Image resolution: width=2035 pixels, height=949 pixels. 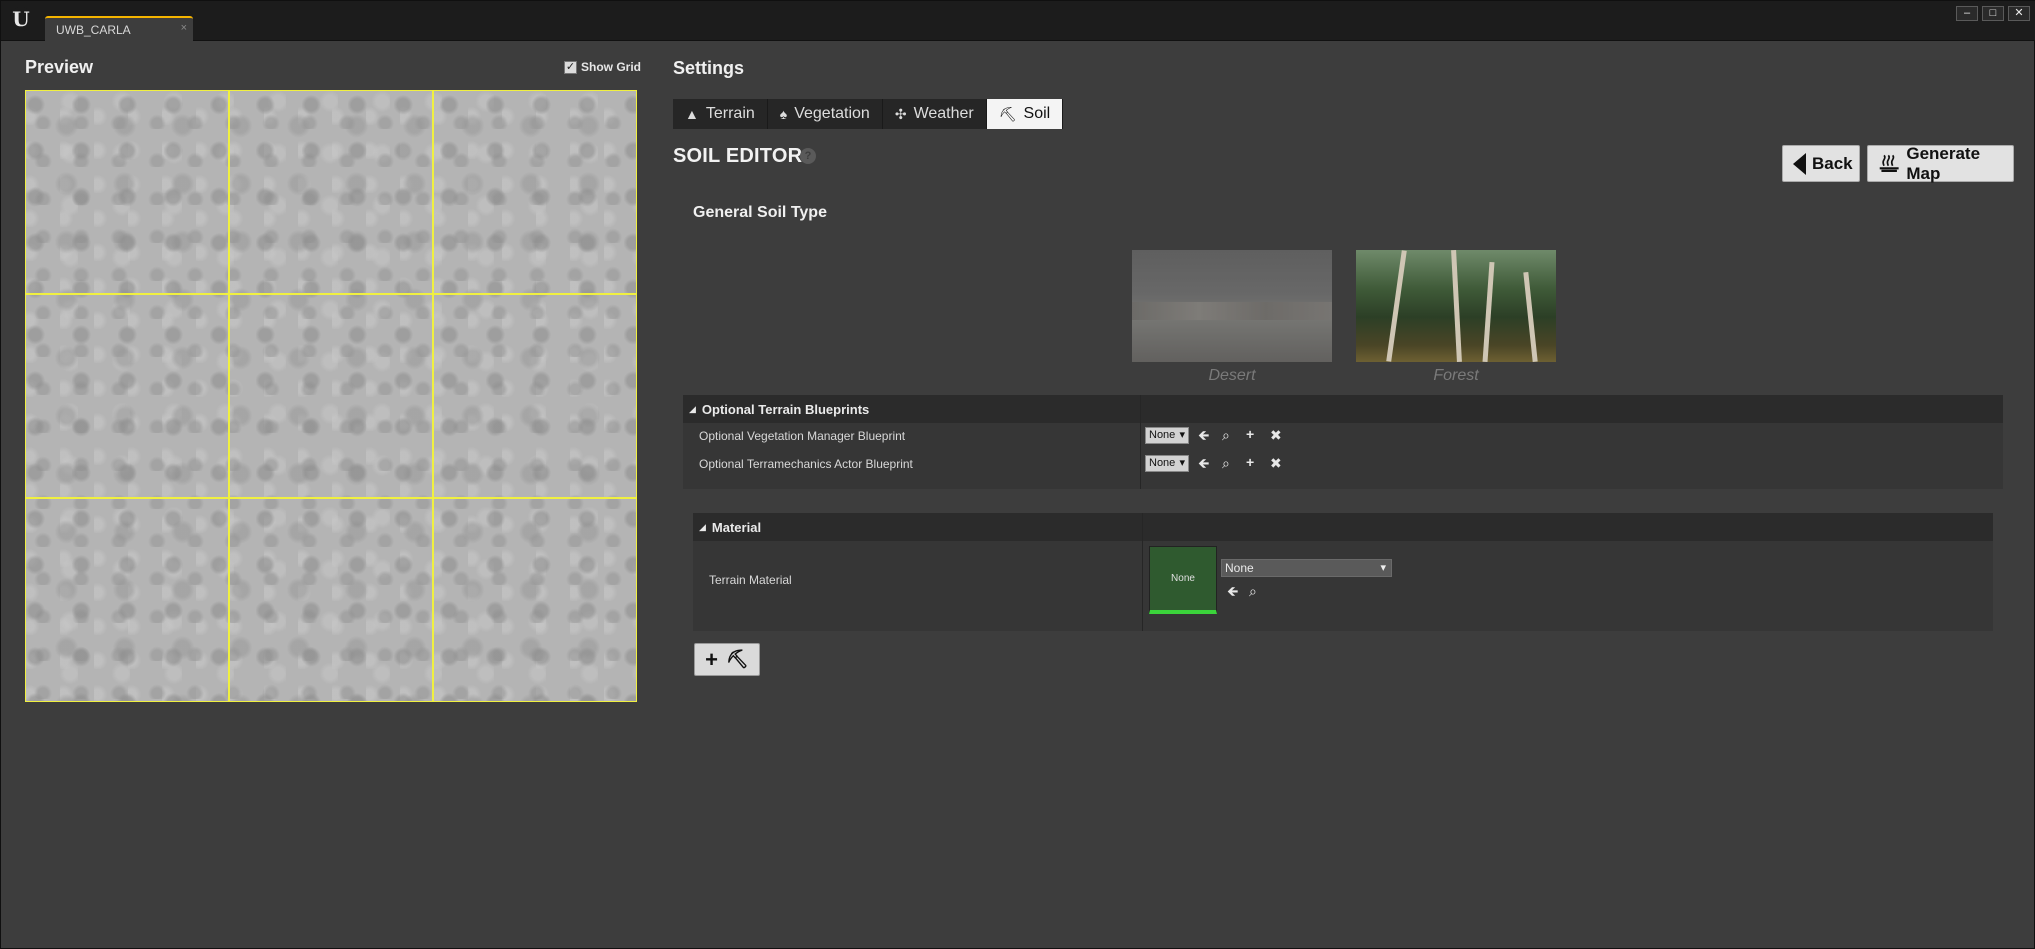 What do you see at coordinates (711, 659) in the screenshot?
I see `plus-icon: +` at bounding box center [711, 659].